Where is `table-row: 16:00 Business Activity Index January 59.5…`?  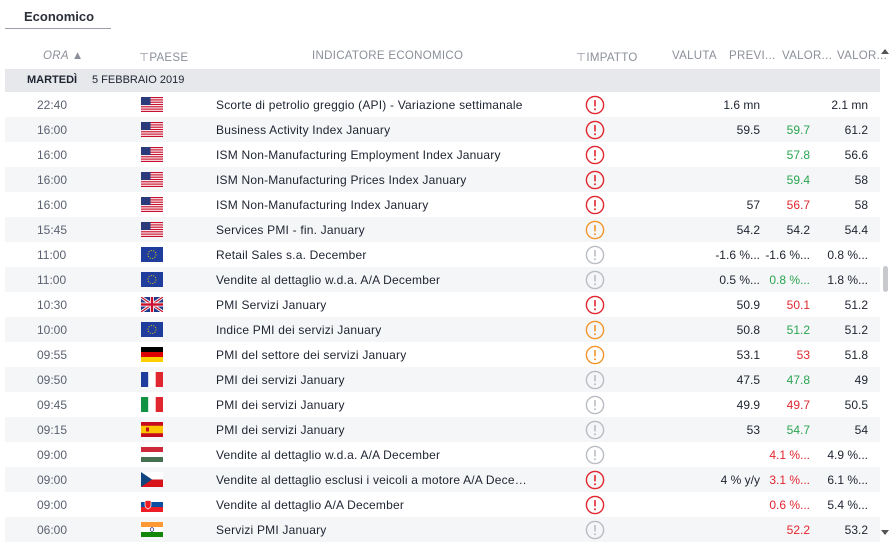
table-row: 16:00 Business Activity Index January 59.5… is located at coordinates (442, 129).